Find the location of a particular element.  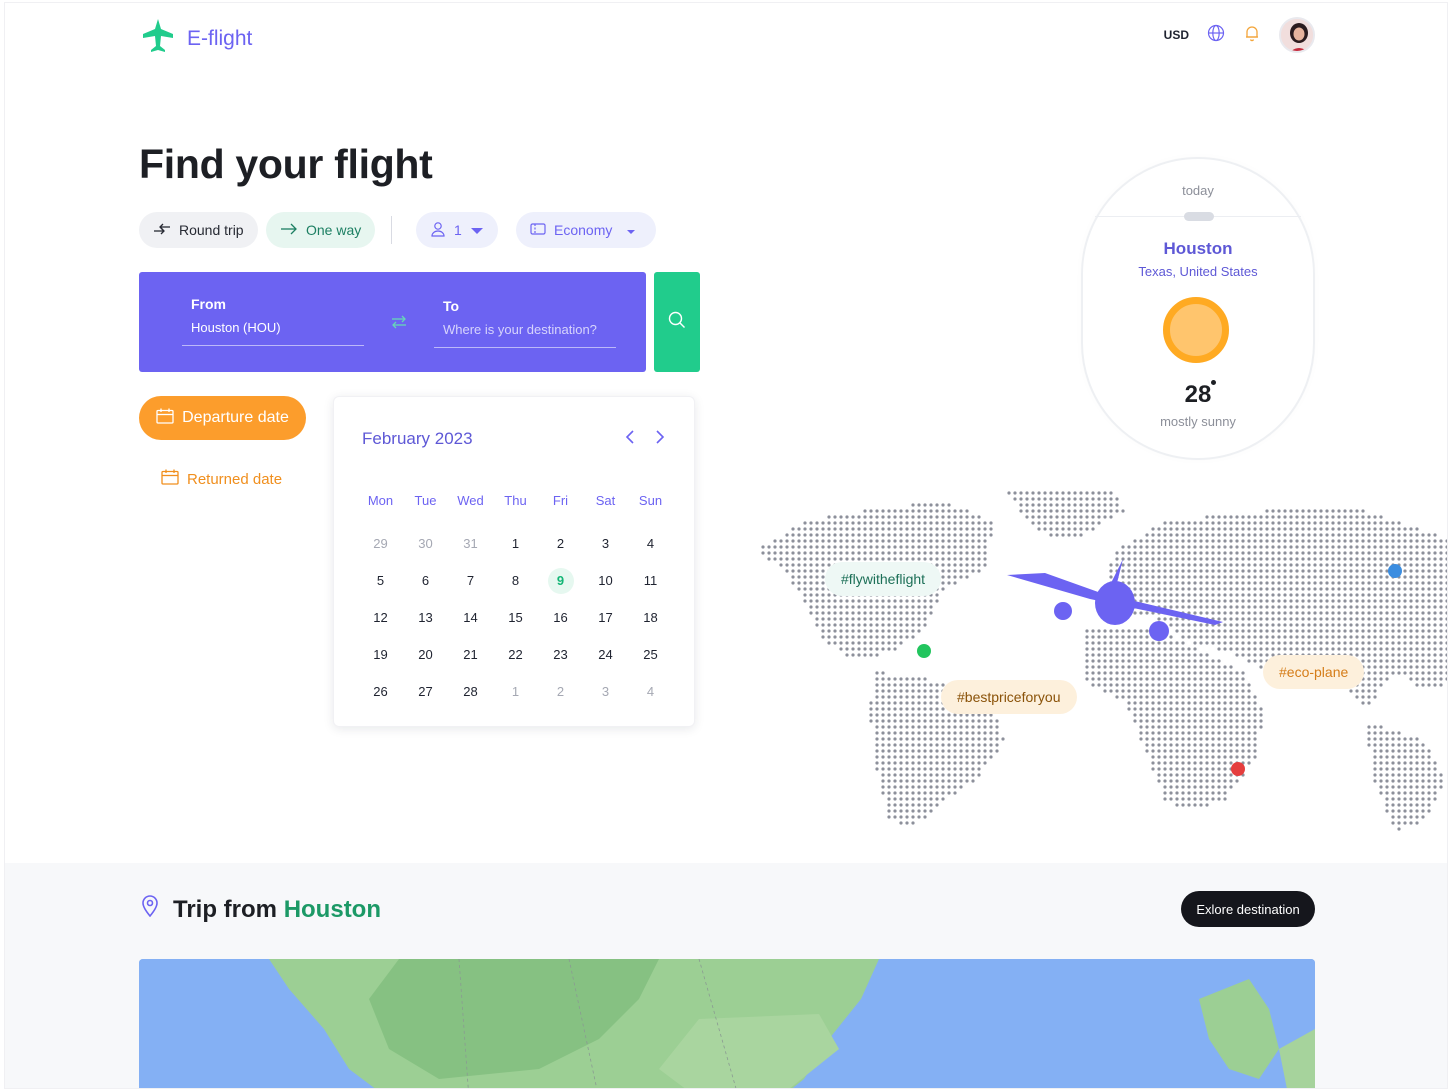

departure-date-button: Departure date is located at coordinates (222, 418).